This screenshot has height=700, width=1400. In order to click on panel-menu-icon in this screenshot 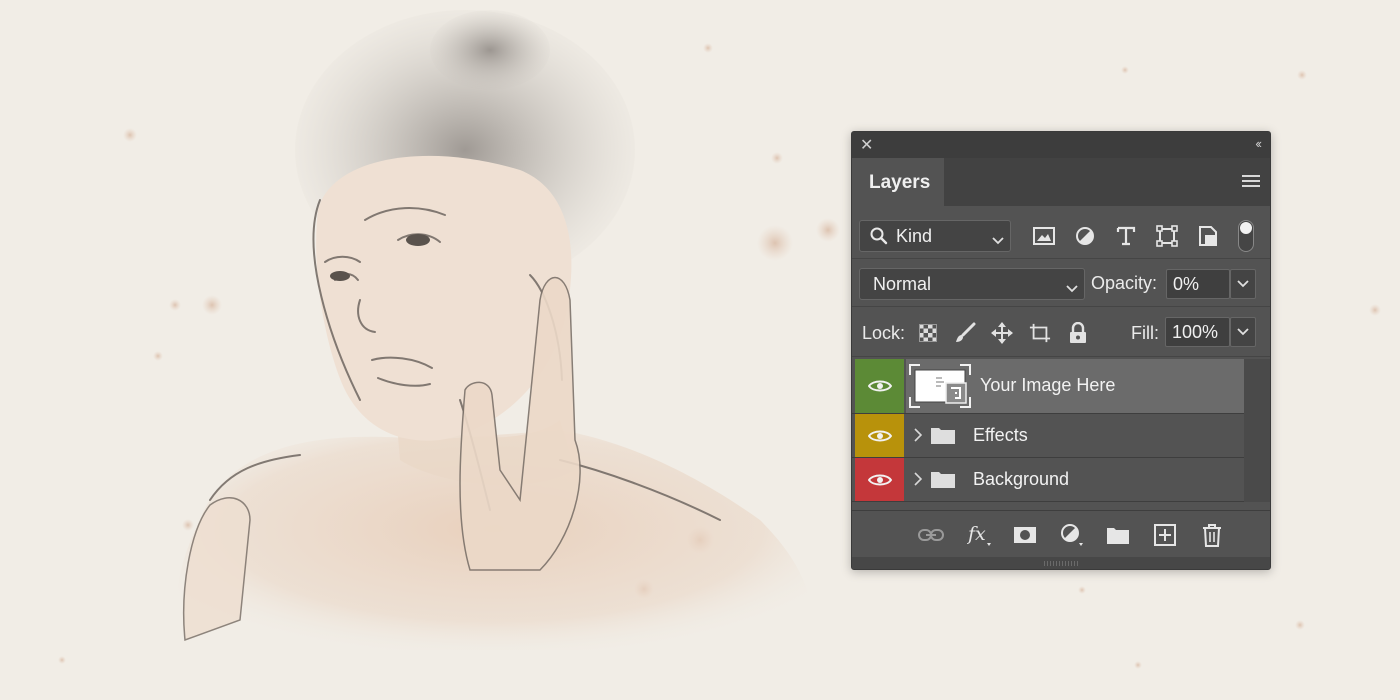, I will do `click(1251, 182)`.